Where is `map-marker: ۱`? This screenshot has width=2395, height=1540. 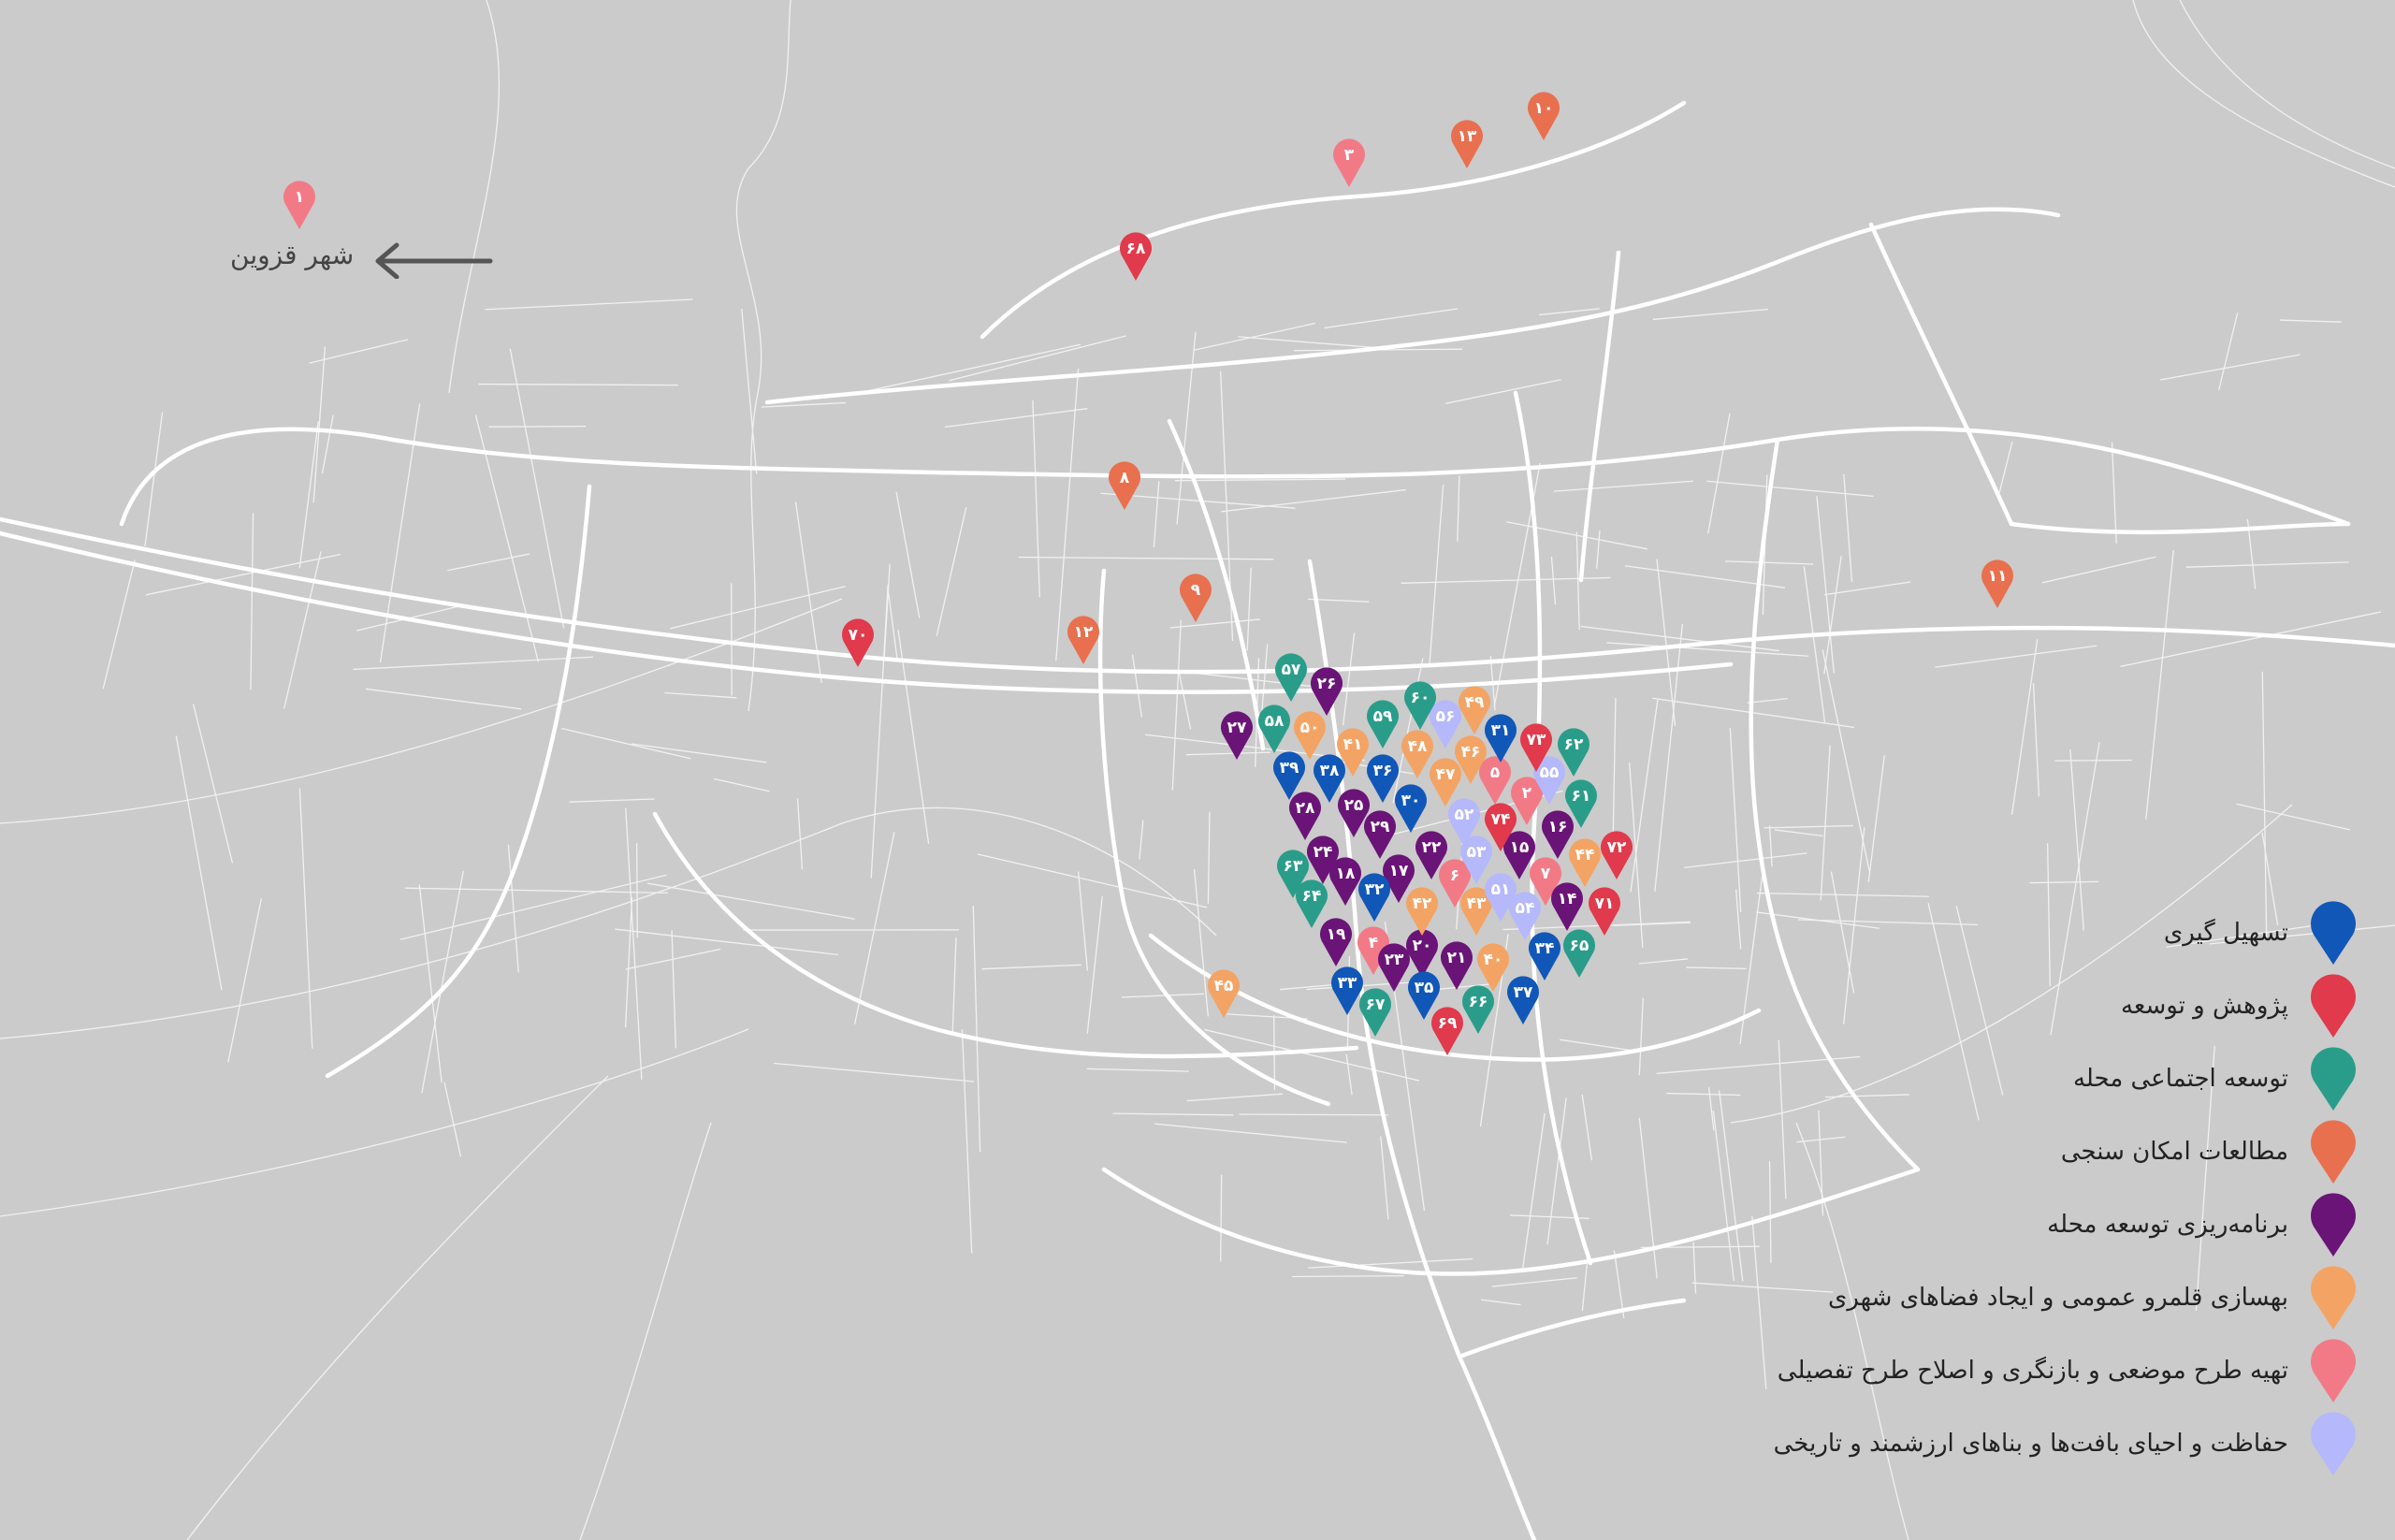 map-marker: ۱ is located at coordinates (299, 205).